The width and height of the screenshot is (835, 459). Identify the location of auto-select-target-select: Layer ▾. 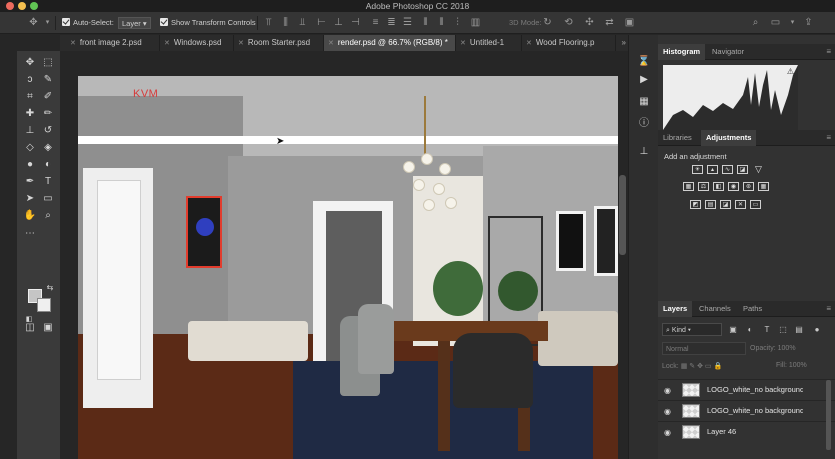
(134, 23).